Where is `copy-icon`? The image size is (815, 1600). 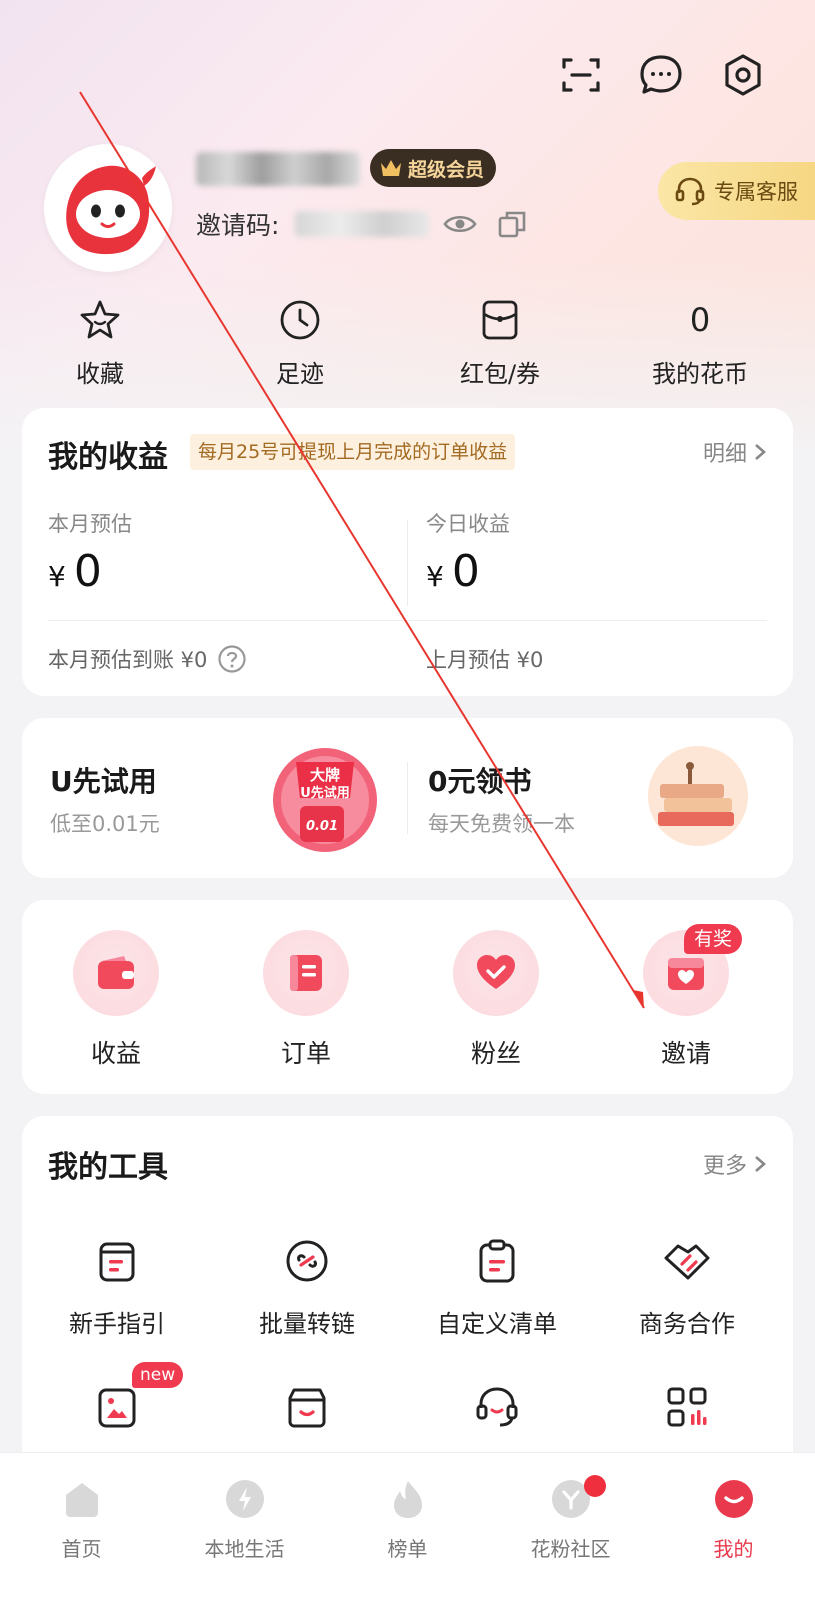 copy-icon is located at coordinates (512, 224).